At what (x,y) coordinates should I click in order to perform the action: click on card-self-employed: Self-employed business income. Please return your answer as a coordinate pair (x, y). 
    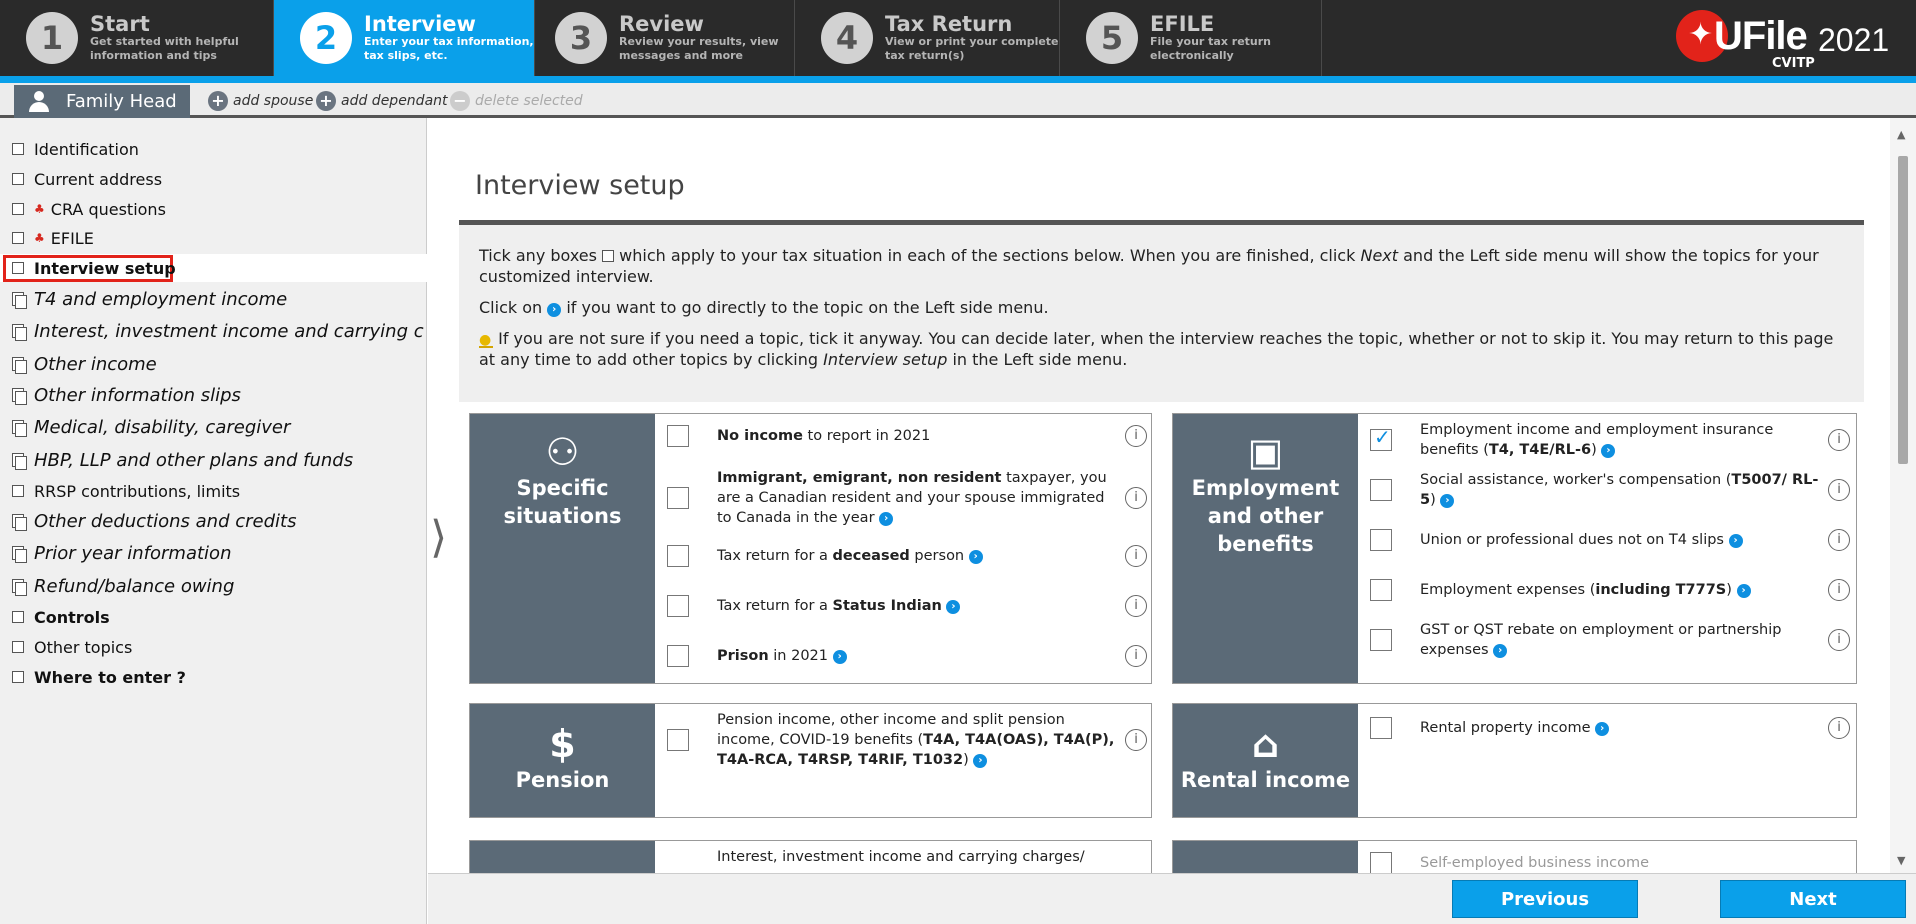
    Looking at the image, I should click on (1514, 856).